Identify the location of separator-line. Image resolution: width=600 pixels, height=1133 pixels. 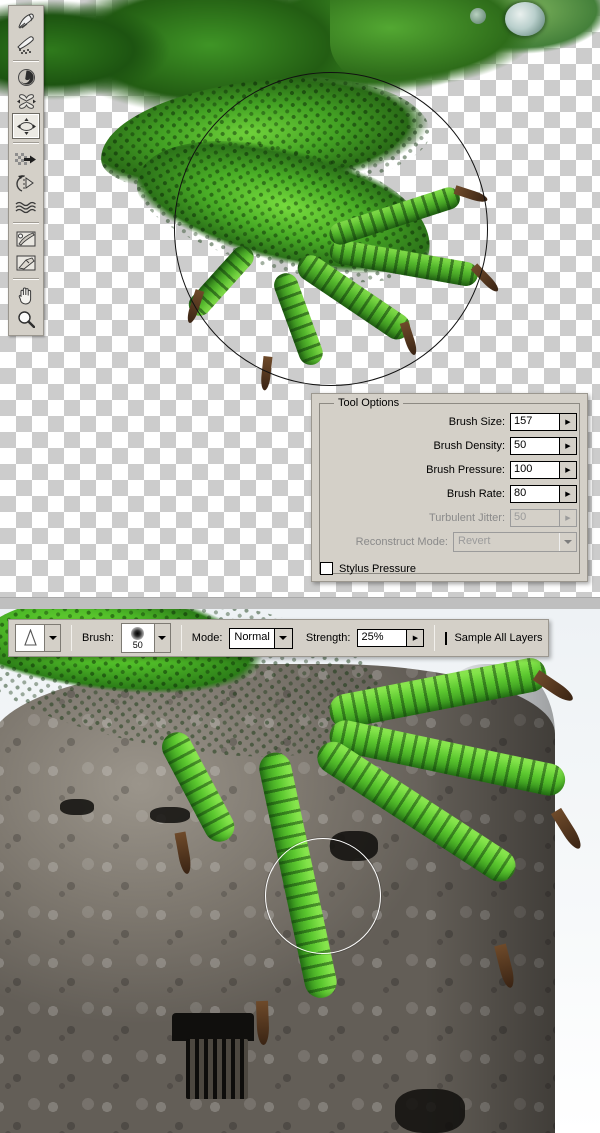
(300, 597).